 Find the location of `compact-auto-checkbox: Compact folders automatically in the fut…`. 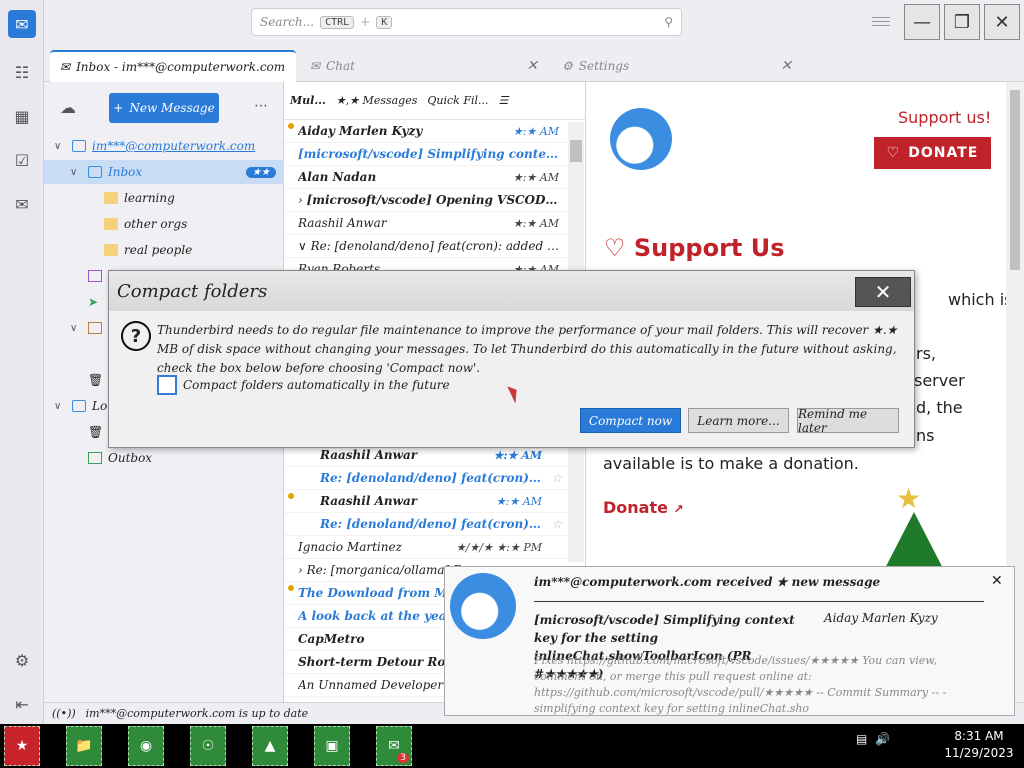

compact-auto-checkbox: Compact folders automatically in the fut… is located at coordinates (303, 385).